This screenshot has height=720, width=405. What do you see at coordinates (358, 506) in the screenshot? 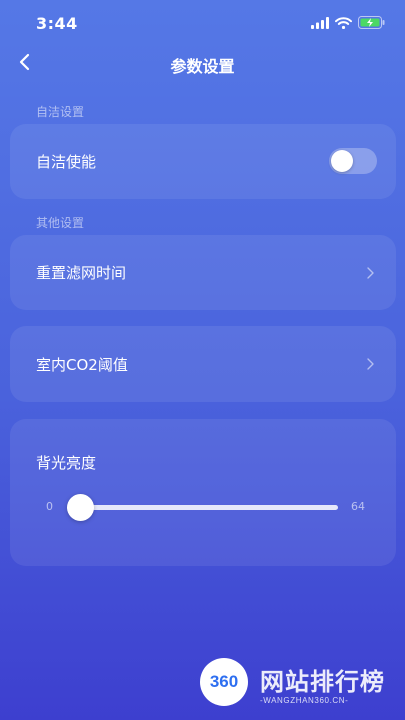
I see `slider-max-label: 64` at bounding box center [358, 506].